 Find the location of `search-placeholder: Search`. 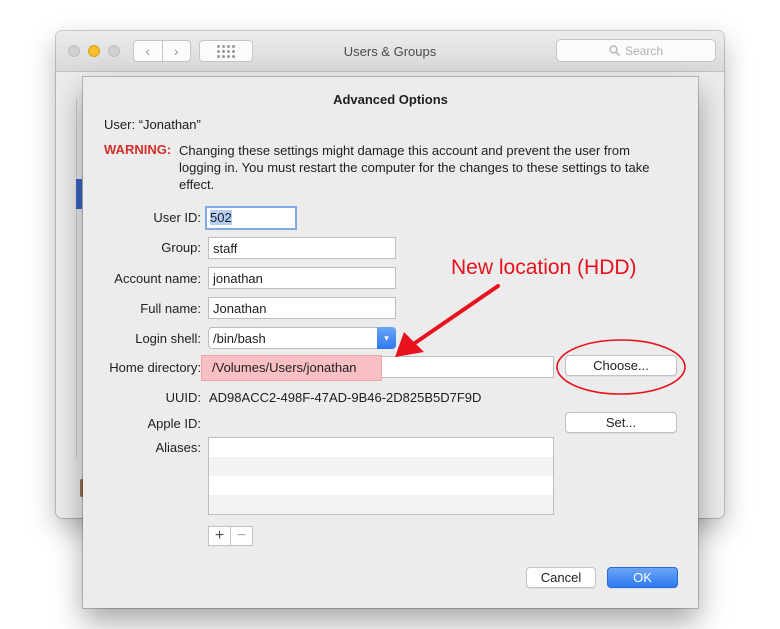

search-placeholder: Search is located at coordinates (644, 50).